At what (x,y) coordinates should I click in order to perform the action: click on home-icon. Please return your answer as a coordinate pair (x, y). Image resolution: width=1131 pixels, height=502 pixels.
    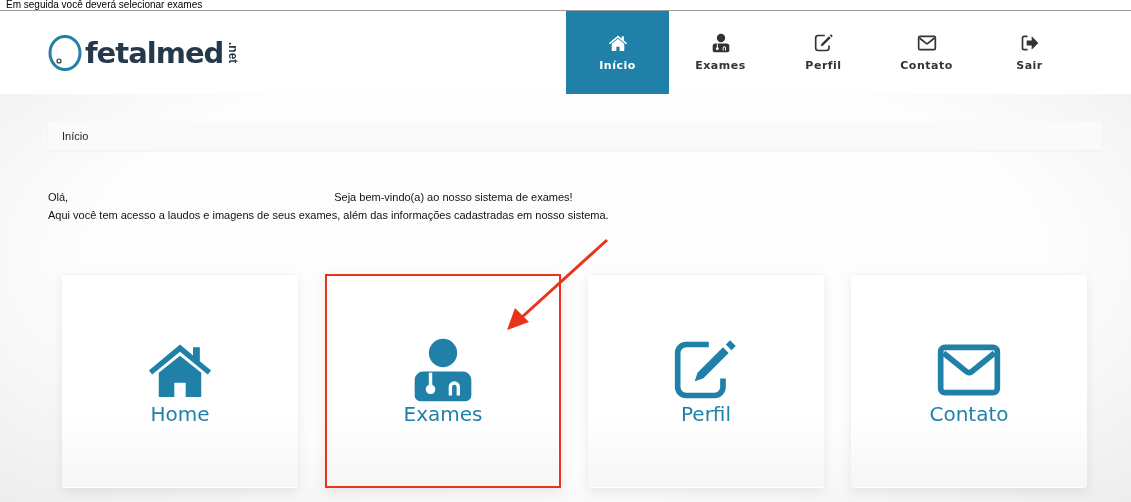
    Looking at the image, I should click on (617, 43).